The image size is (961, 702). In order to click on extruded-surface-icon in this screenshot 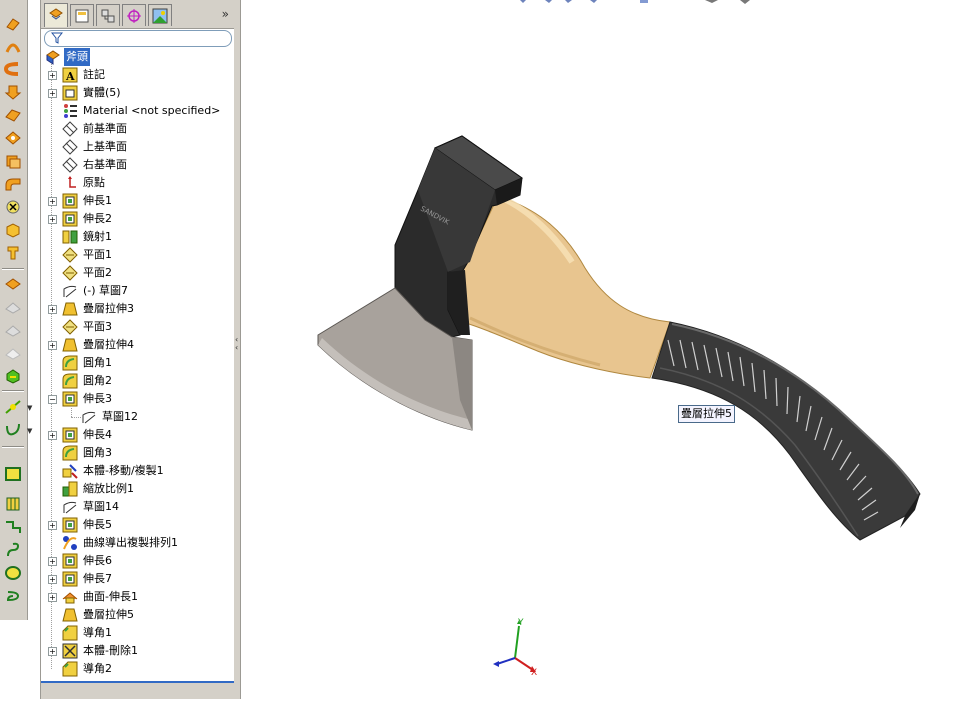, I will do `click(13, 474)`.